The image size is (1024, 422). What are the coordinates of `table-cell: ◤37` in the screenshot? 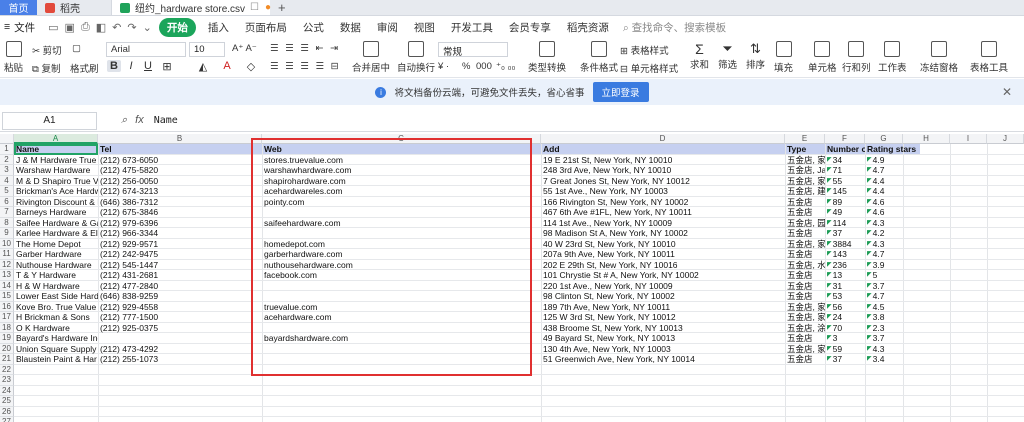 It's located at (845, 233).